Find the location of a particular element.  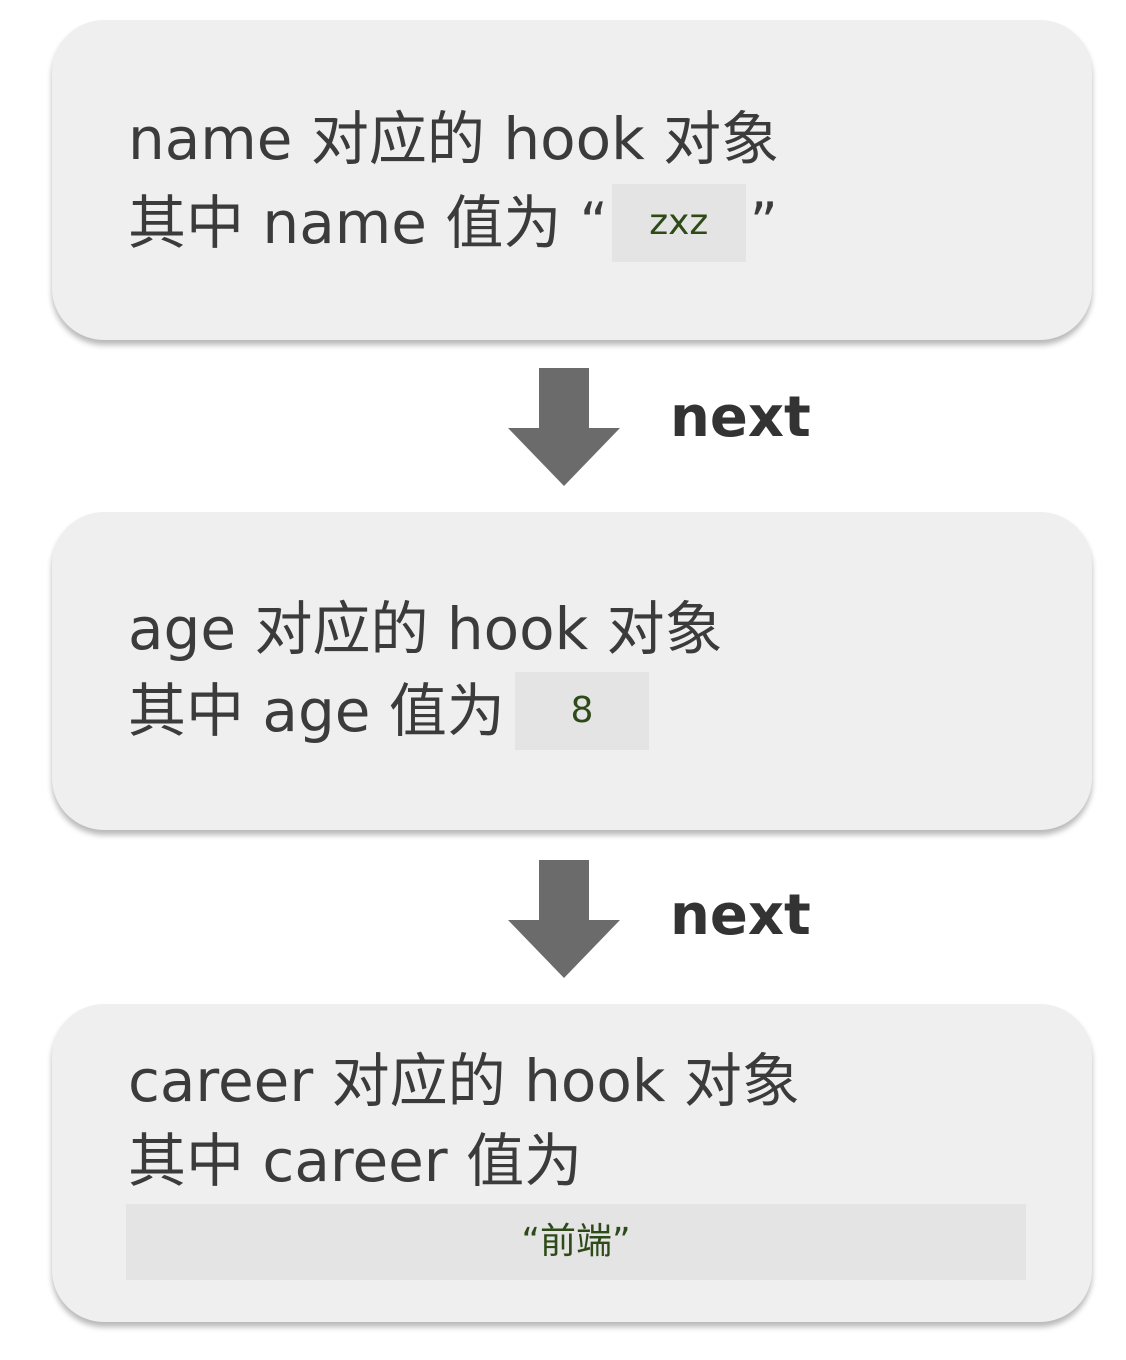

node-value-line: 其中 age 值为 8 is located at coordinates (388, 711).